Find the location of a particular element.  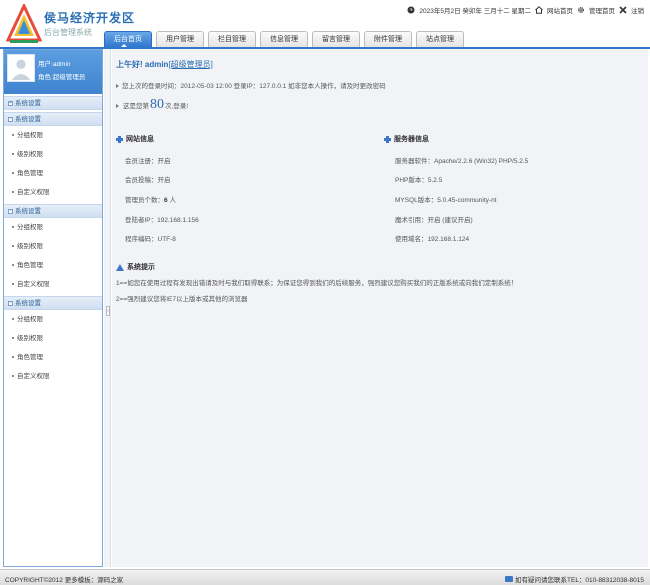

clock-icon is located at coordinates (411, 10).